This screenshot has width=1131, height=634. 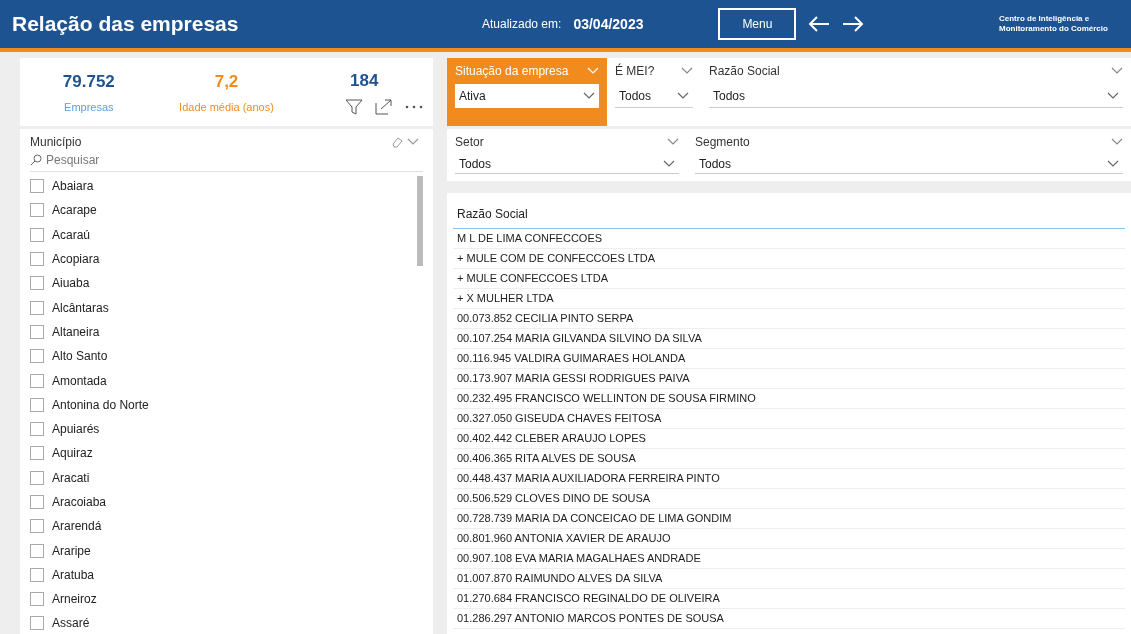 What do you see at coordinates (789, 559) in the screenshot?
I see `table-cell: 00.907.108 EVA MARIA MAGALHAES ANDRADE` at bounding box center [789, 559].